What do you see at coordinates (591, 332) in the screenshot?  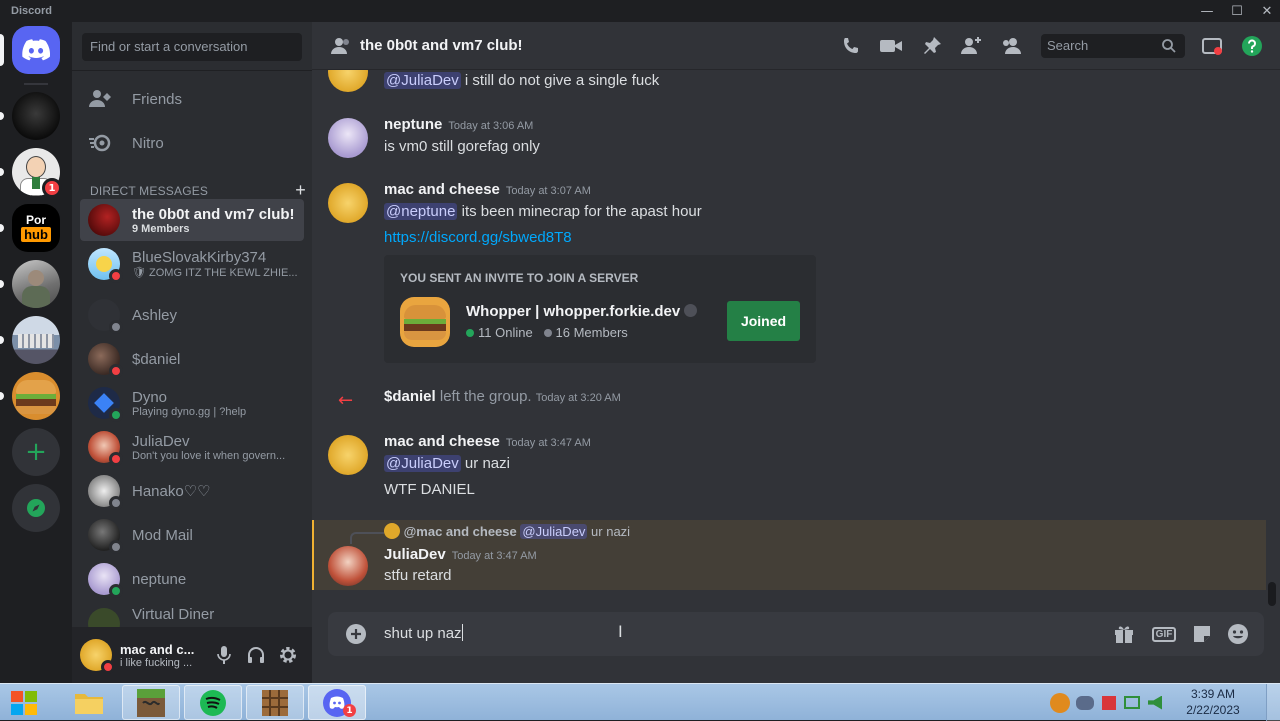 I see `member-count: 16 Members` at bounding box center [591, 332].